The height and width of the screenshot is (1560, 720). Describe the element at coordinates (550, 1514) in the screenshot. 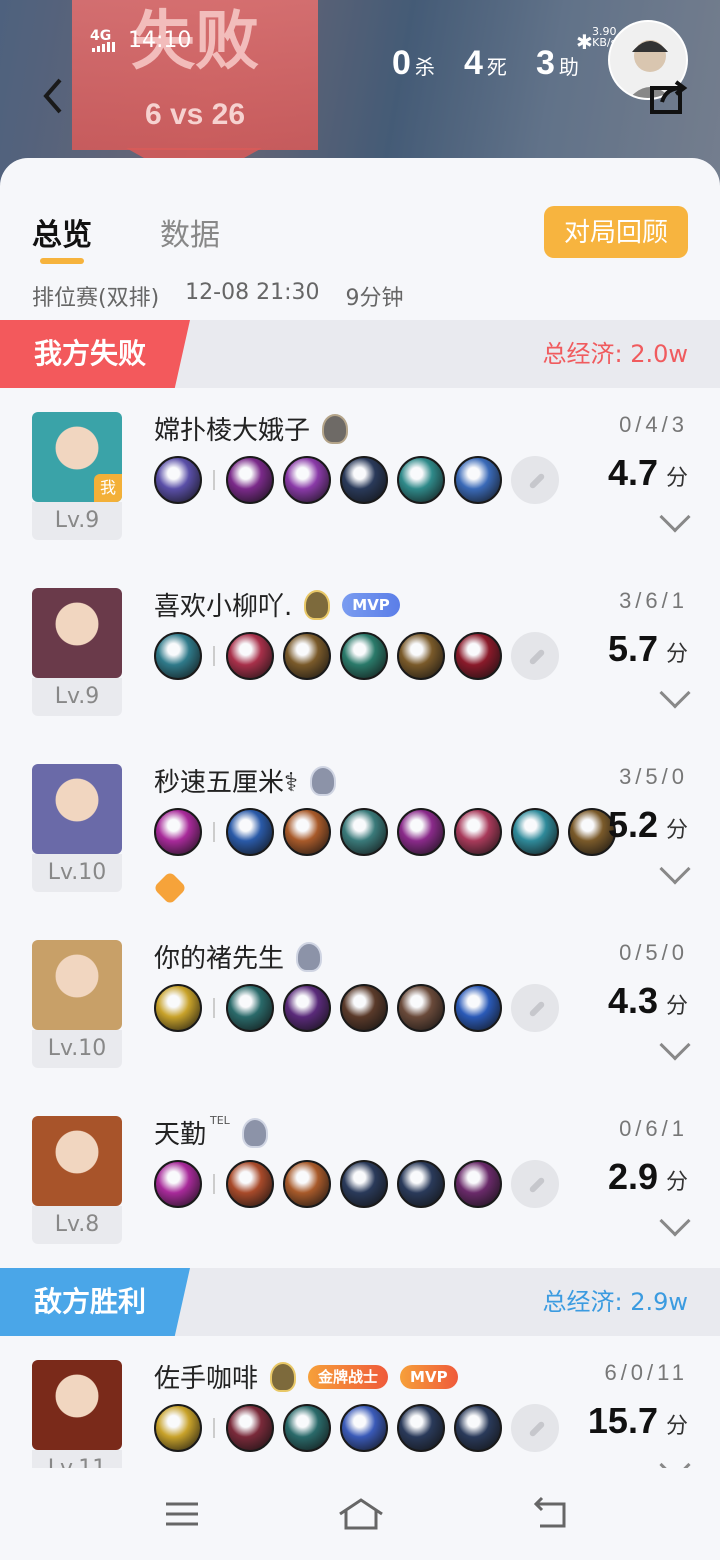

I see `back-nav-icon` at that location.